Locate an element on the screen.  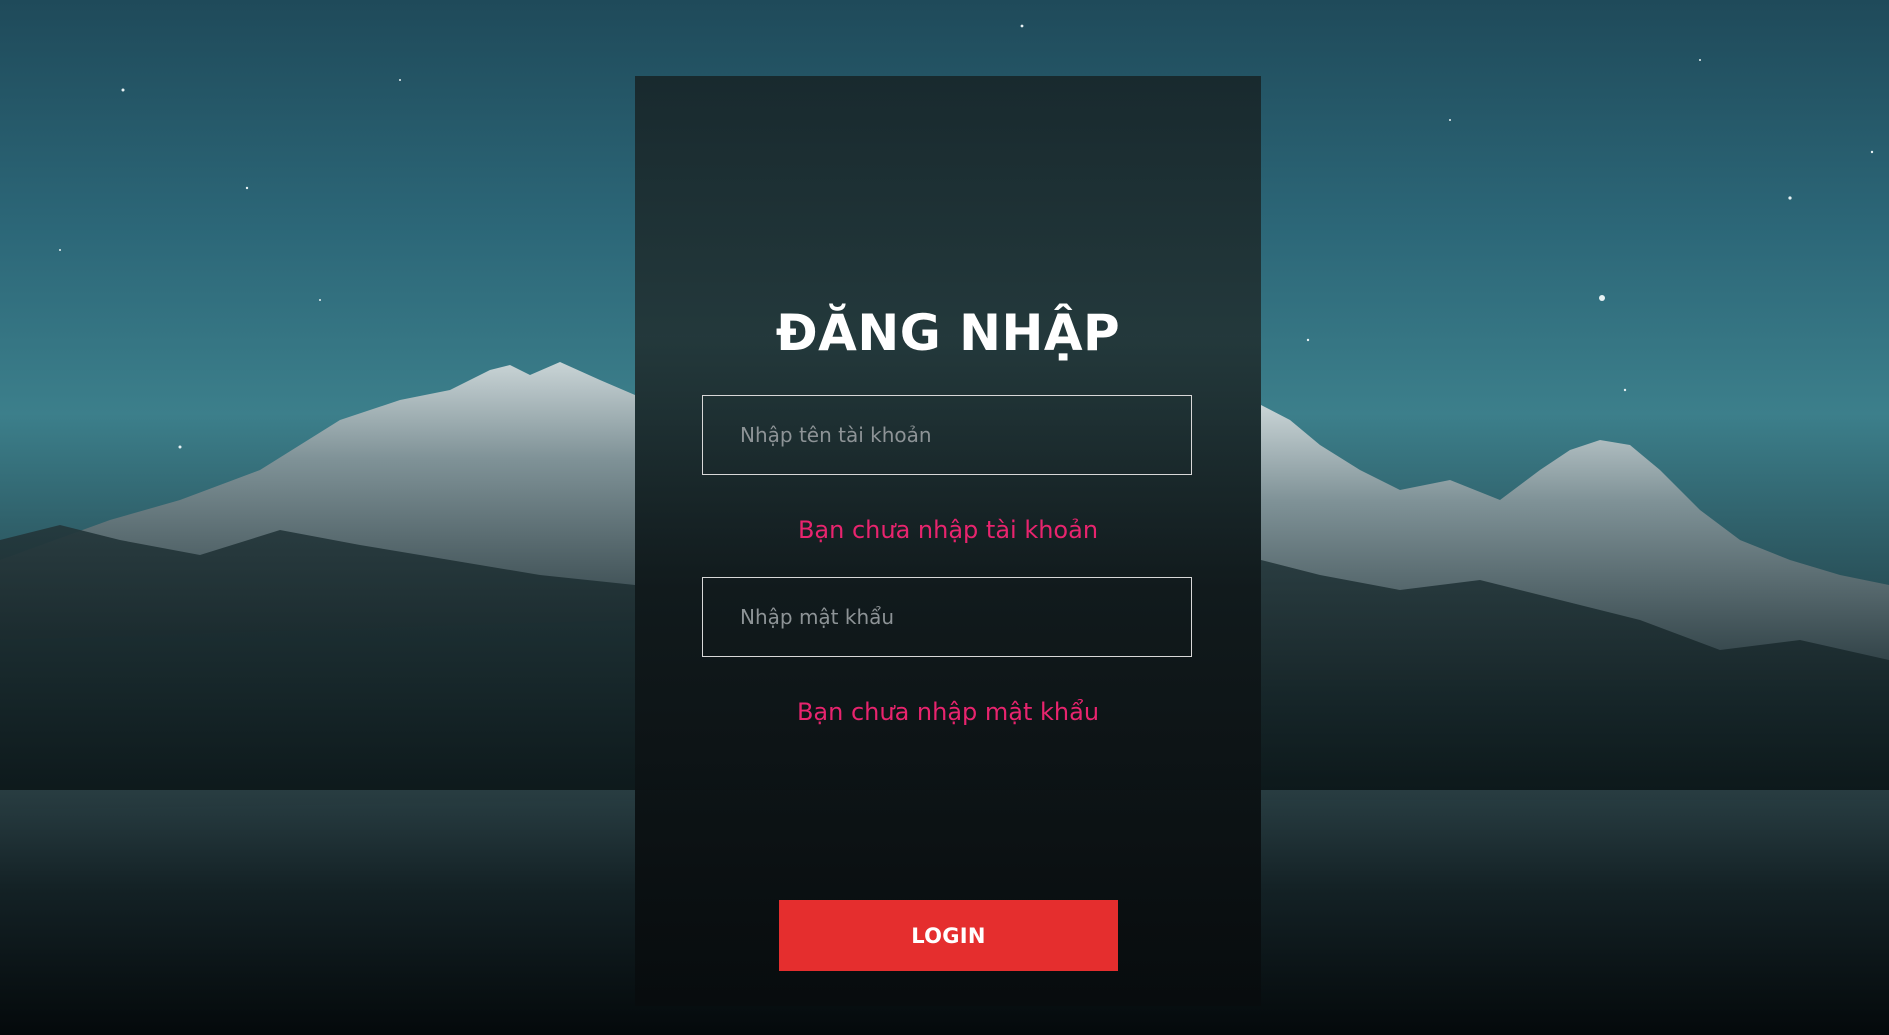
username-error-message: Bạn chưa nhập tài khoản is located at coordinates (948, 530).